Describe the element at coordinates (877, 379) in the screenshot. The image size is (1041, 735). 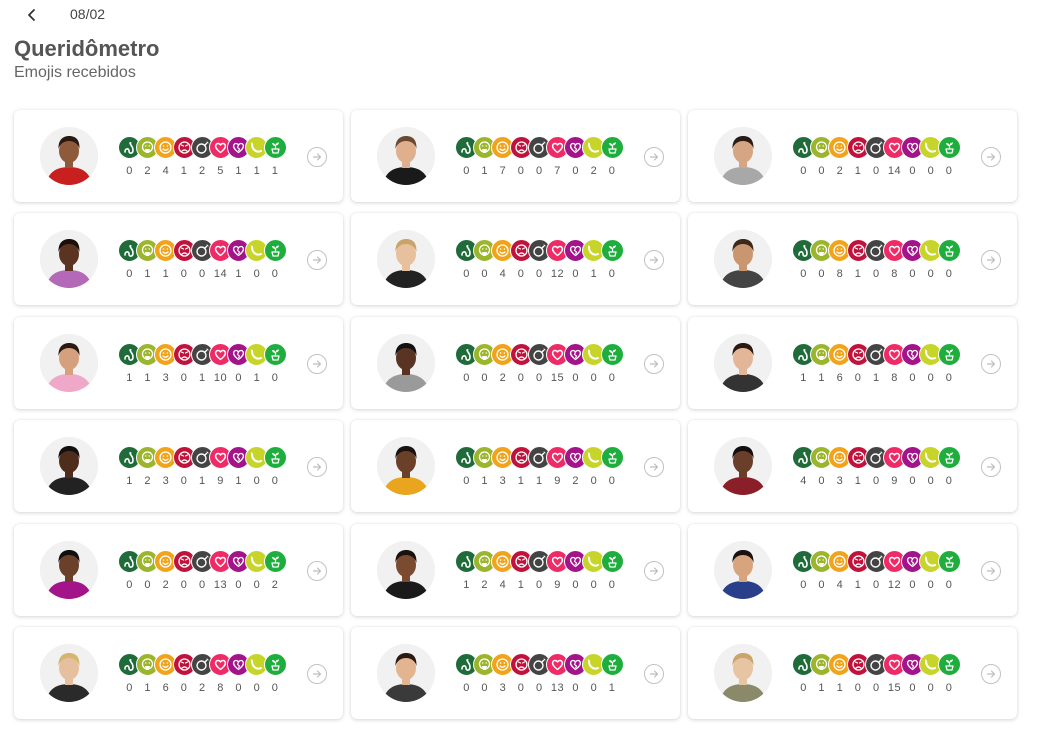
I see `emoji-count-row: 116018000` at that location.